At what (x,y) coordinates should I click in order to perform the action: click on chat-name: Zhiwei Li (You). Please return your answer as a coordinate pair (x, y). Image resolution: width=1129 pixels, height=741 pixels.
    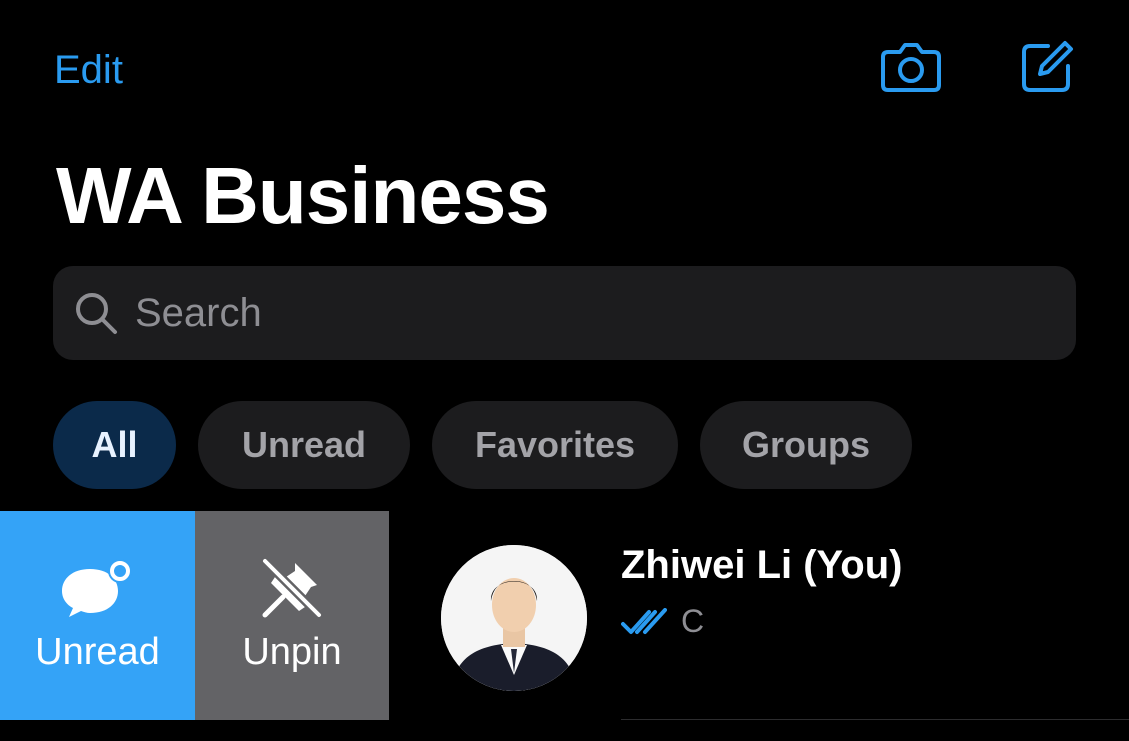
    Looking at the image, I should click on (762, 565).